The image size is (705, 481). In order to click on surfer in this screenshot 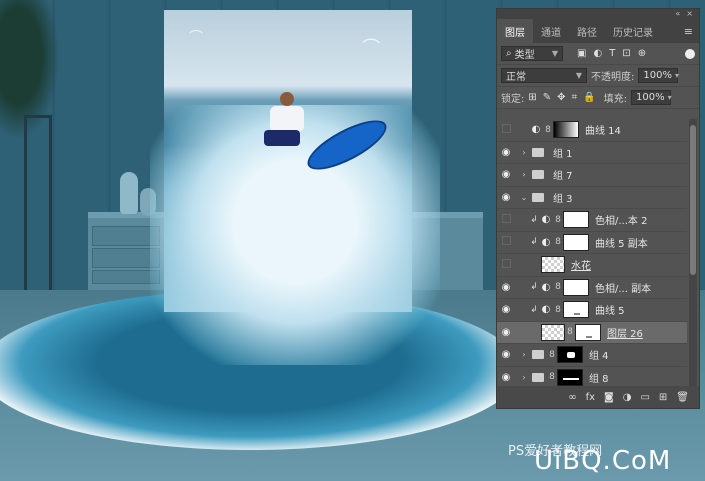, I will do `click(292, 127)`.